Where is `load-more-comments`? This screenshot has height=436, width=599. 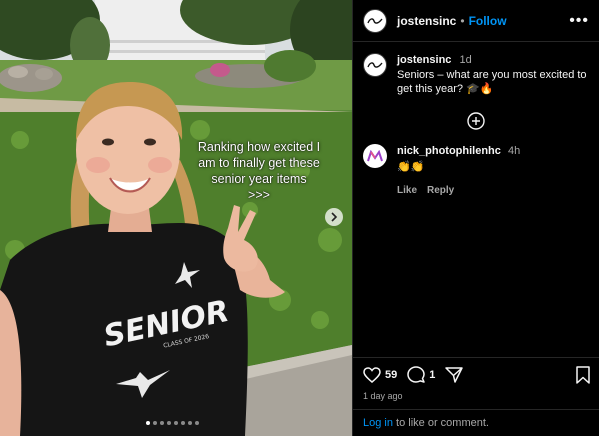
load-more-comments is located at coordinates (476, 121).